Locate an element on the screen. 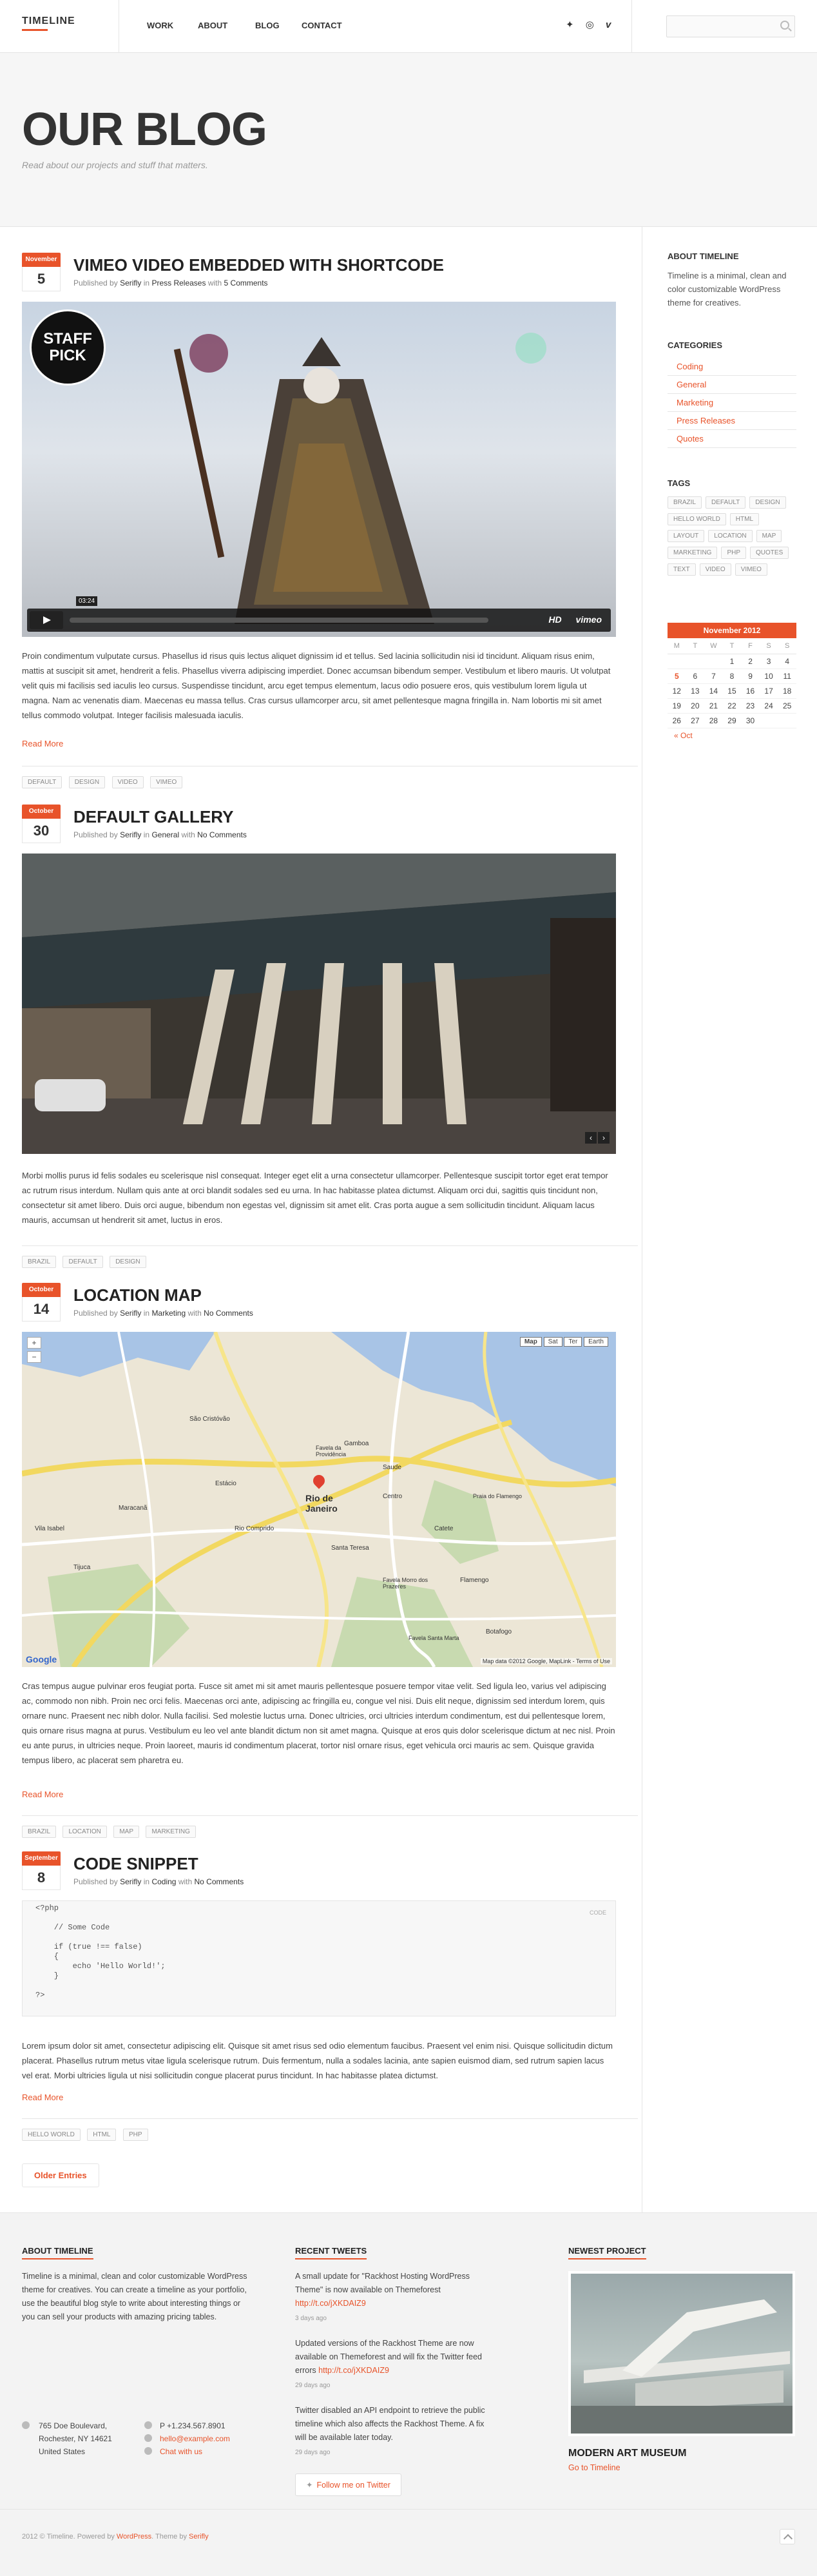 Image resolution: width=817 pixels, height=2576 pixels. map-button: Map is located at coordinates (530, 1342).